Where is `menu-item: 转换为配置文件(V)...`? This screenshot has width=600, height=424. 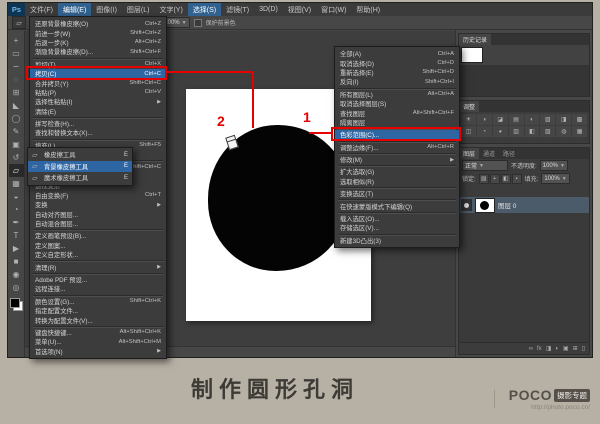 menu-item: 转换为配置文件(V)... is located at coordinates (98, 320).